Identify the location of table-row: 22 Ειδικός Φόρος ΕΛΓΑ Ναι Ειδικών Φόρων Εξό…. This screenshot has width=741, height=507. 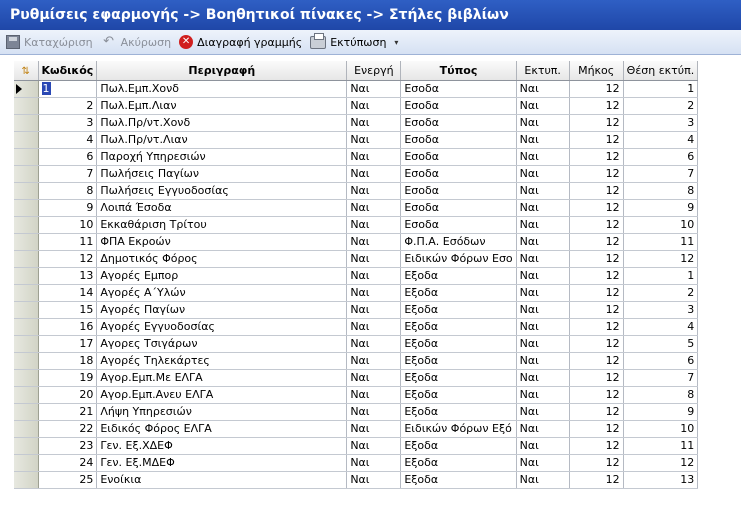
(356, 429).